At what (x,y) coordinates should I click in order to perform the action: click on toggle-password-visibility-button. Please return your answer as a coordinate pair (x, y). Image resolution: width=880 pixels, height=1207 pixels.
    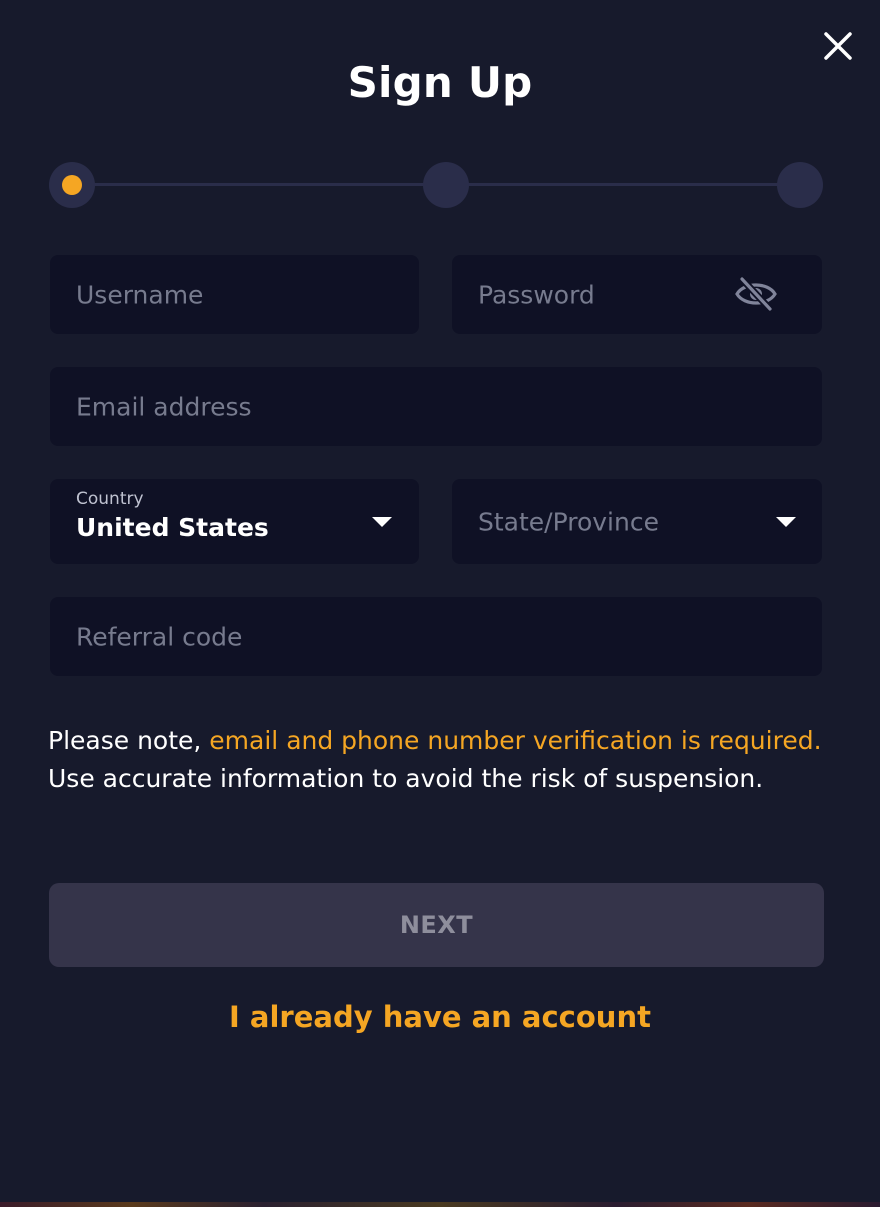
    Looking at the image, I should click on (756, 294).